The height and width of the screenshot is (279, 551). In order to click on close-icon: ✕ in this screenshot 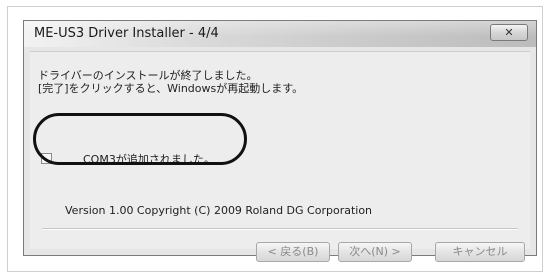, I will do `click(509, 32)`.